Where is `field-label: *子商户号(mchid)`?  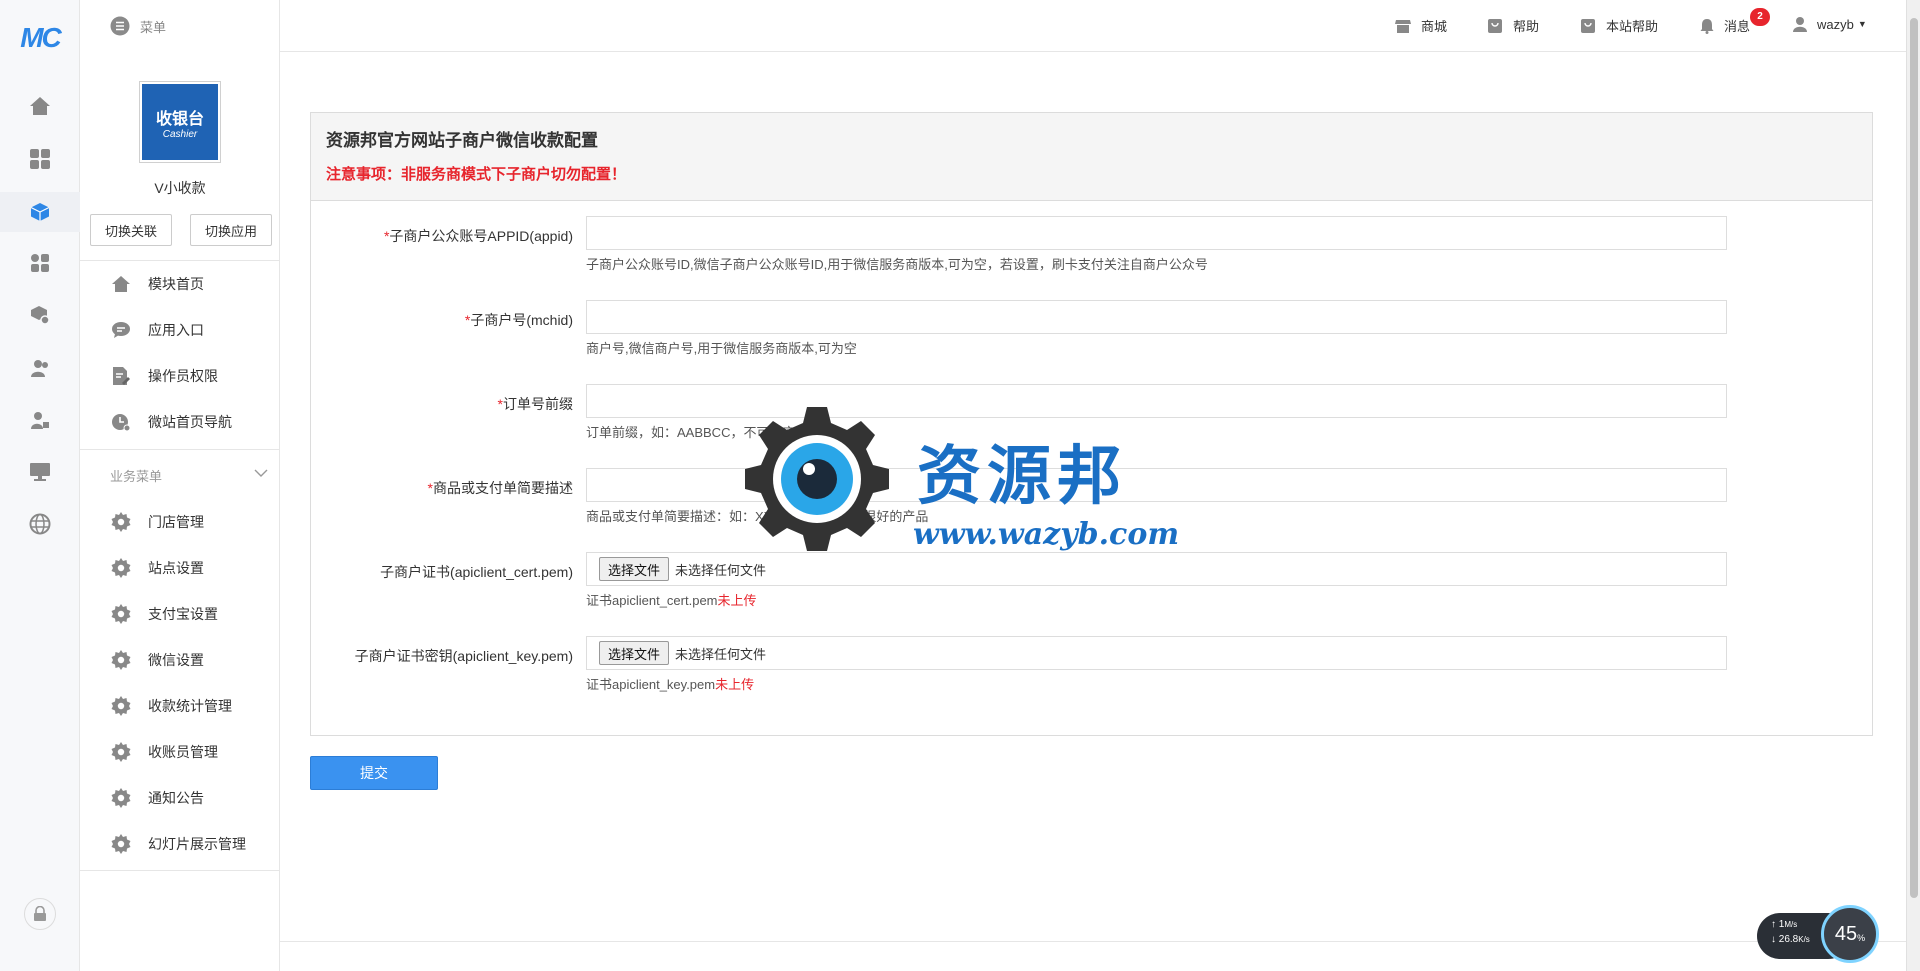 field-label: *子商户号(mchid) is located at coordinates (442, 320).